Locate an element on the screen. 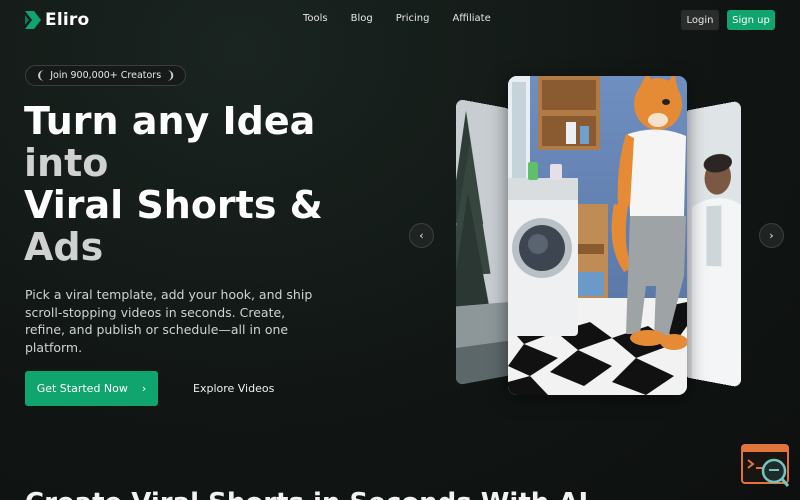 The width and height of the screenshot is (800, 500). video-card-next is located at coordinates (712, 244).